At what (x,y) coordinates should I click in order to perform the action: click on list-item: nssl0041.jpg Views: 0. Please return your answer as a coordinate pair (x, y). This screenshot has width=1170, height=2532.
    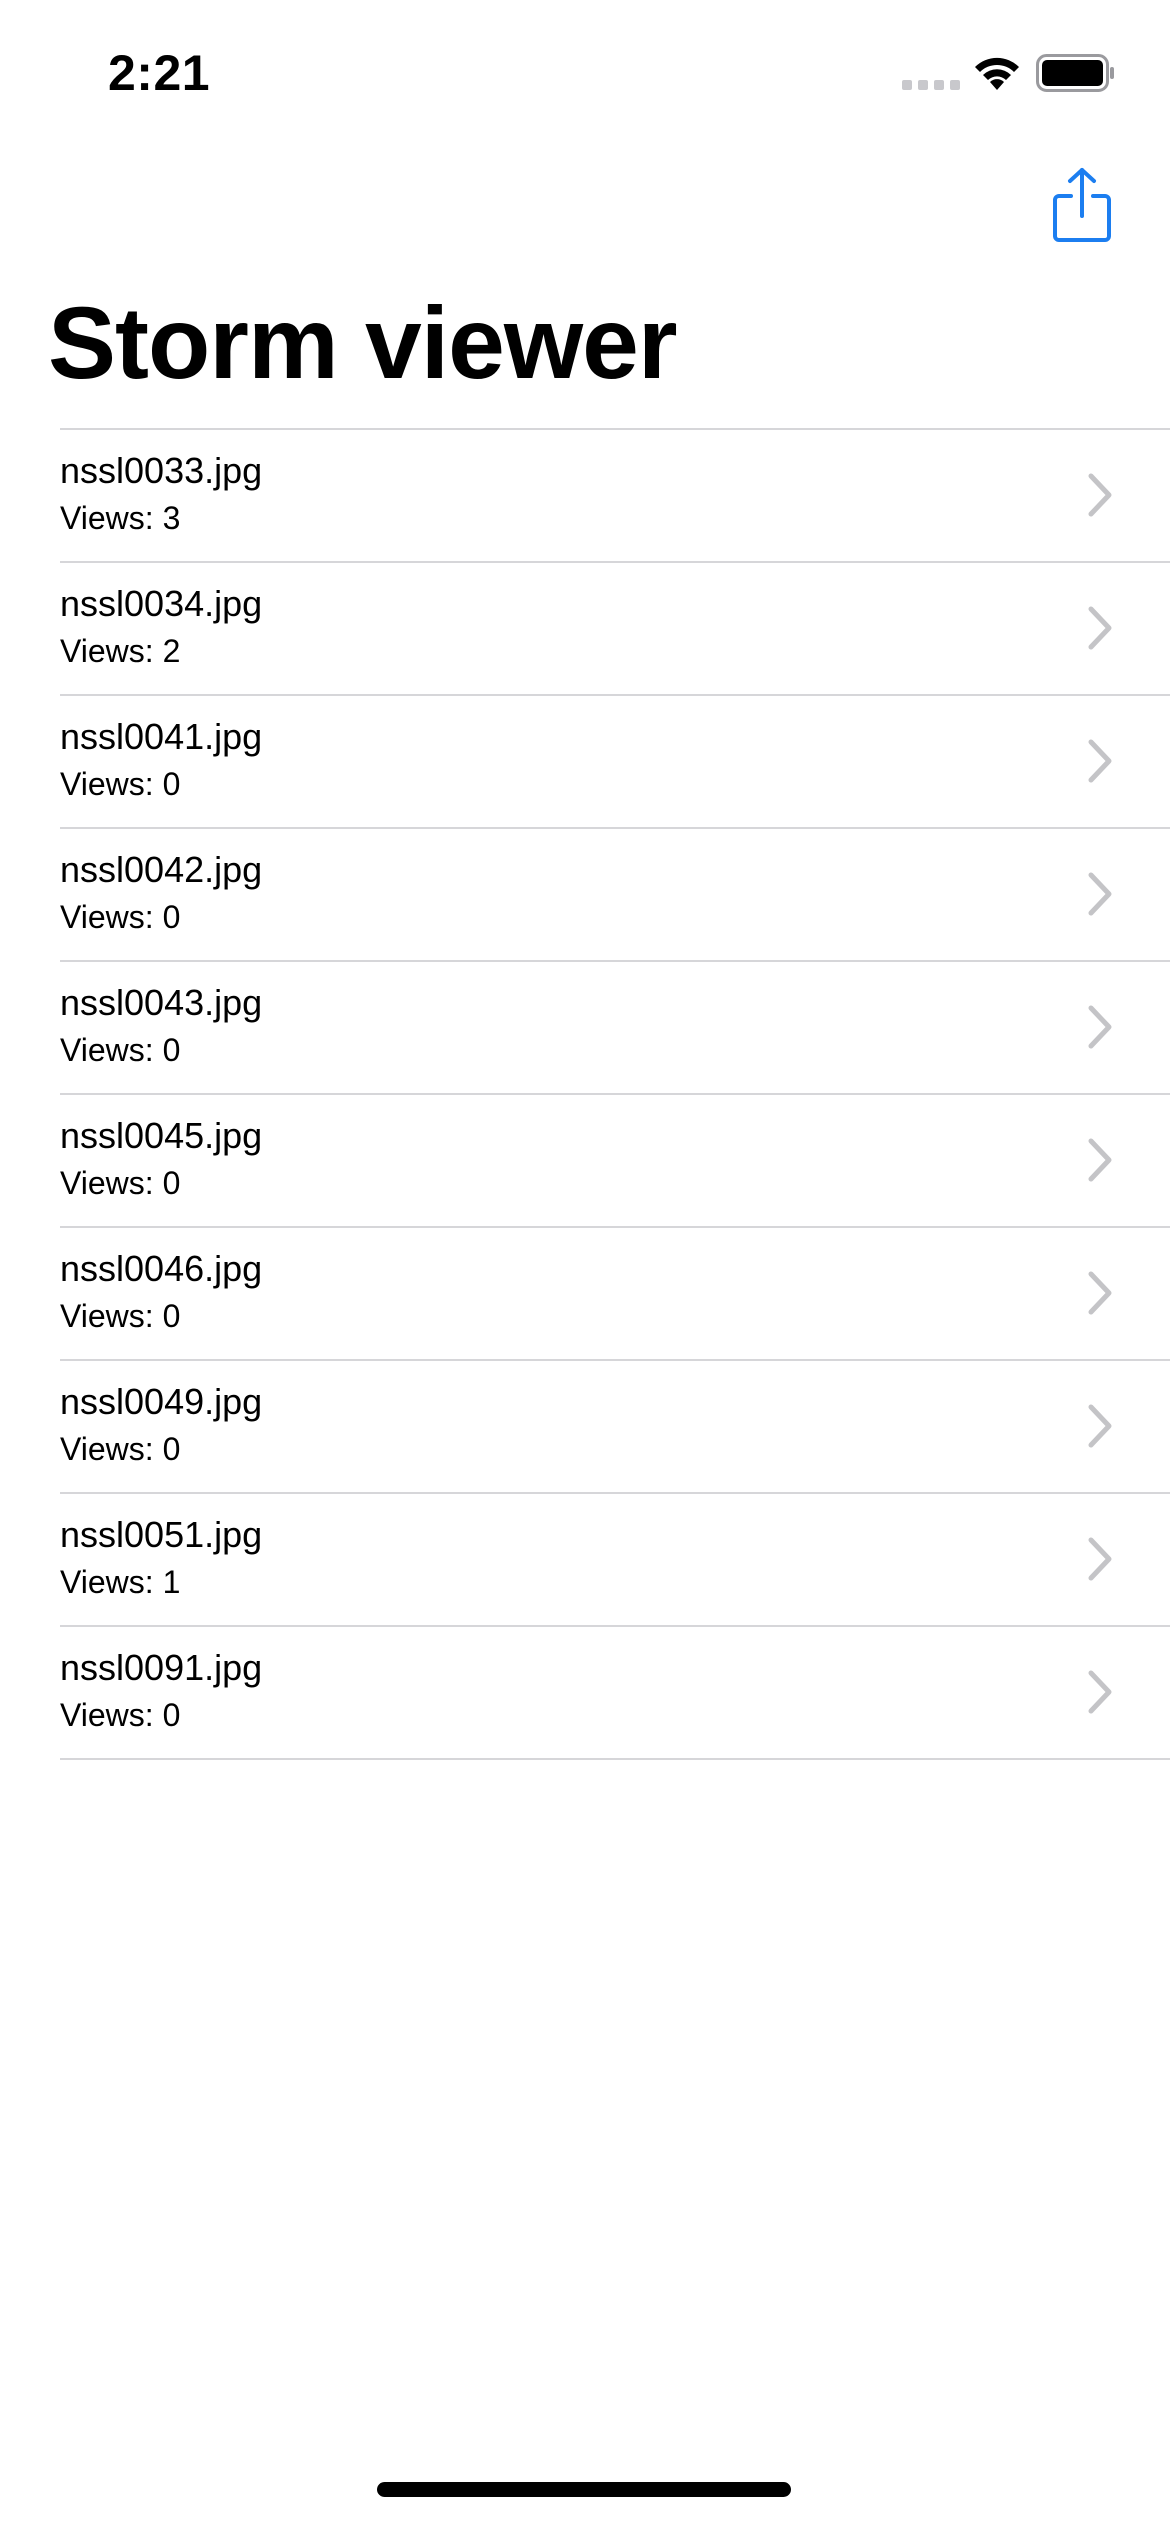
    Looking at the image, I should click on (615, 760).